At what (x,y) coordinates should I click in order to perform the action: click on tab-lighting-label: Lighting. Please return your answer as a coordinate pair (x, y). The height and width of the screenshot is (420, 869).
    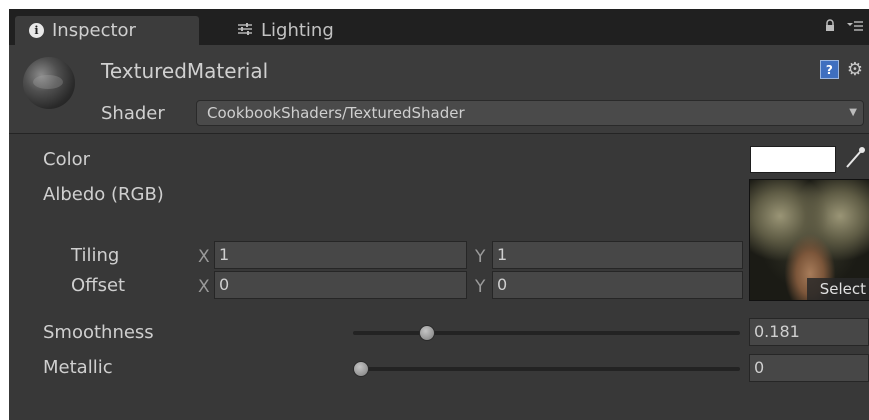
    Looking at the image, I should click on (297, 30).